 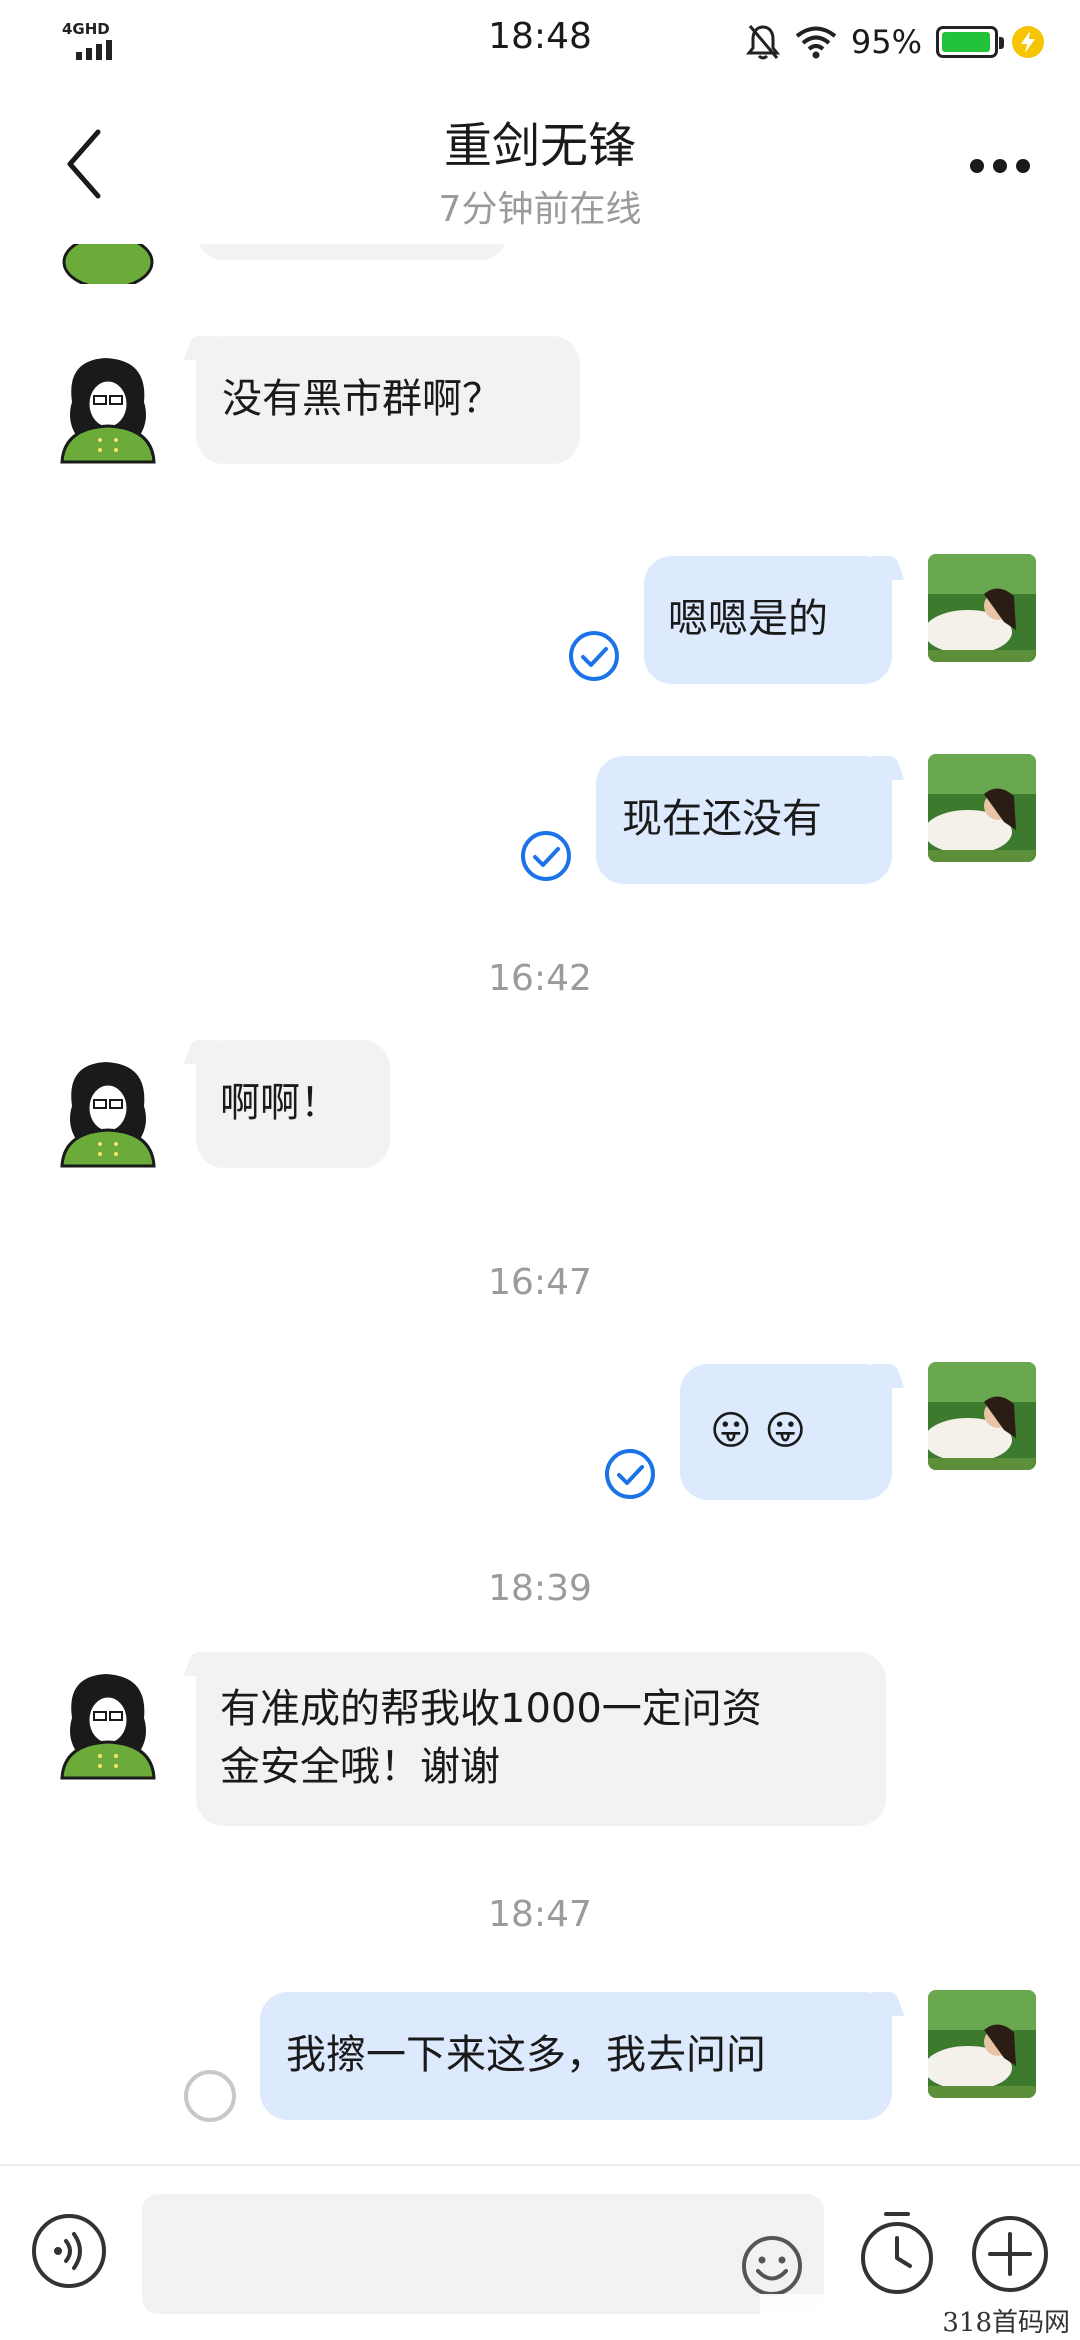 What do you see at coordinates (540, 42) in the screenshot?
I see `status-bar: 4GHD 18:48 95%` at bounding box center [540, 42].